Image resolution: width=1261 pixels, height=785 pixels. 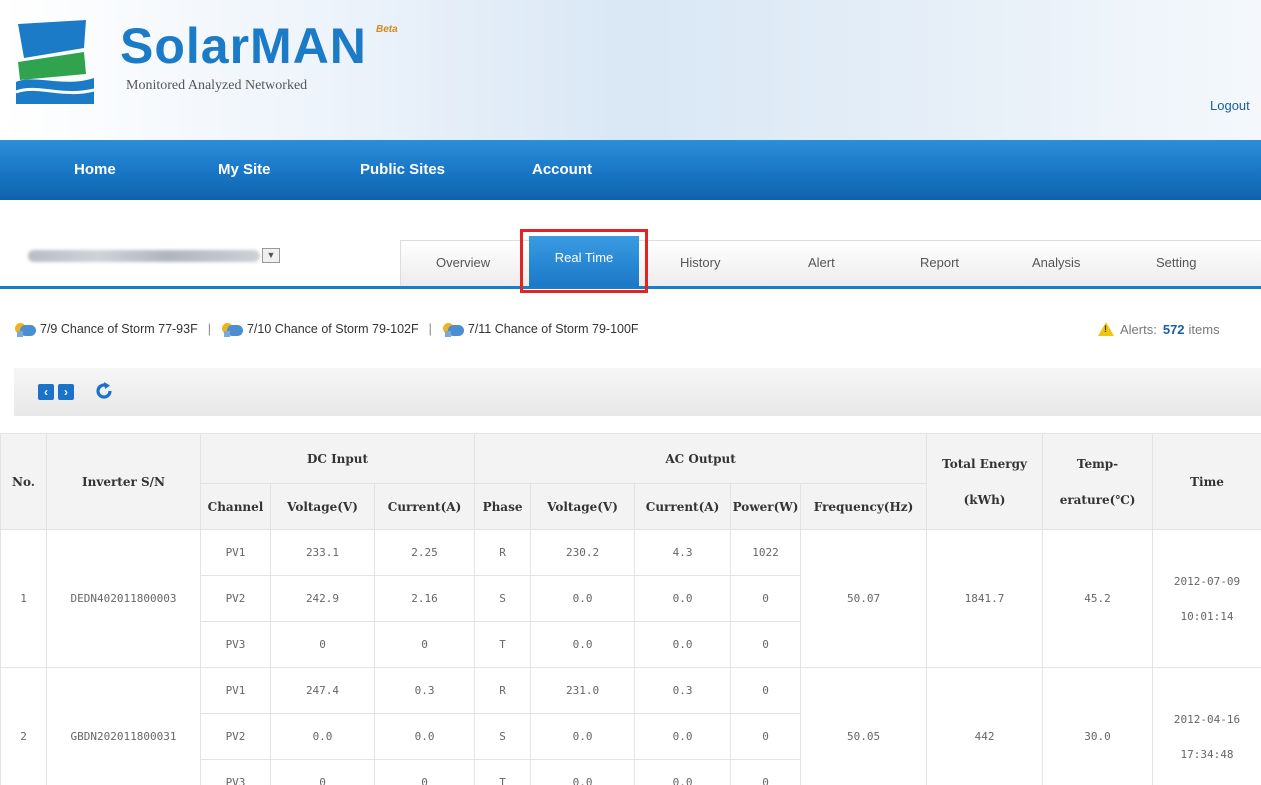 What do you see at coordinates (583, 552) in the screenshot?
I see `cell-ac-voltage: 230.2` at bounding box center [583, 552].